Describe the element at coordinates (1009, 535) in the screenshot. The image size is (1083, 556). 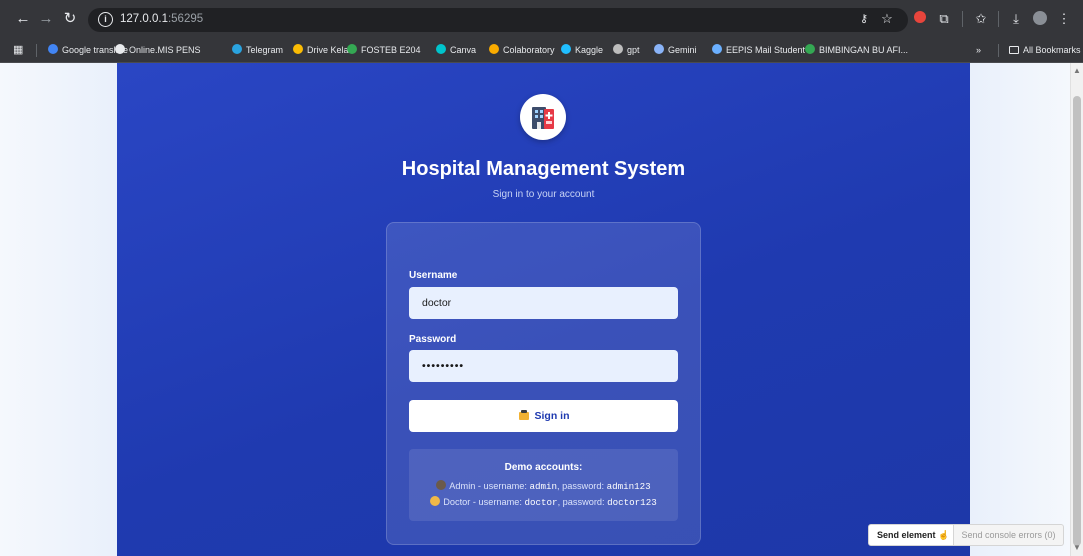
I see `send-console-errors-button: Send console errors (0)` at that location.